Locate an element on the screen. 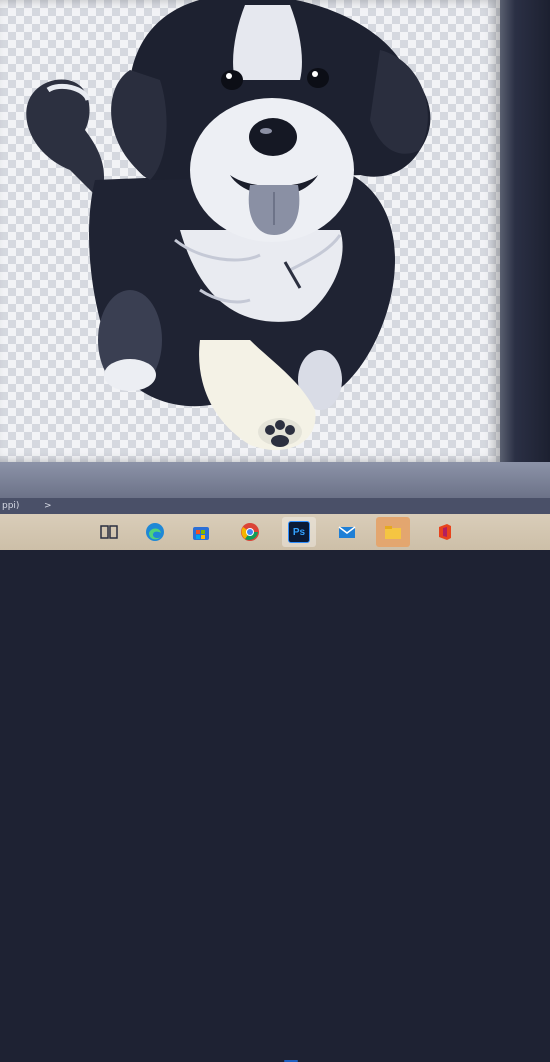 The width and height of the screenshot is (550, 1062). photoshop-label: Ps is located at coordinates (299, 532).